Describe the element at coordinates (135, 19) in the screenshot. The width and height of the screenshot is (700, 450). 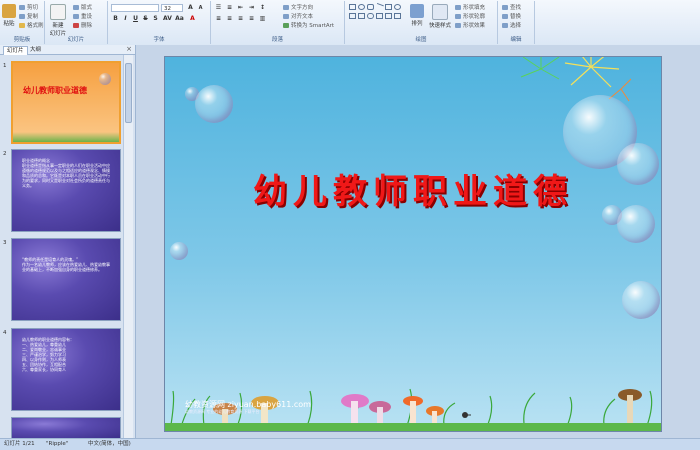
I see `underline-button: U` at that location.